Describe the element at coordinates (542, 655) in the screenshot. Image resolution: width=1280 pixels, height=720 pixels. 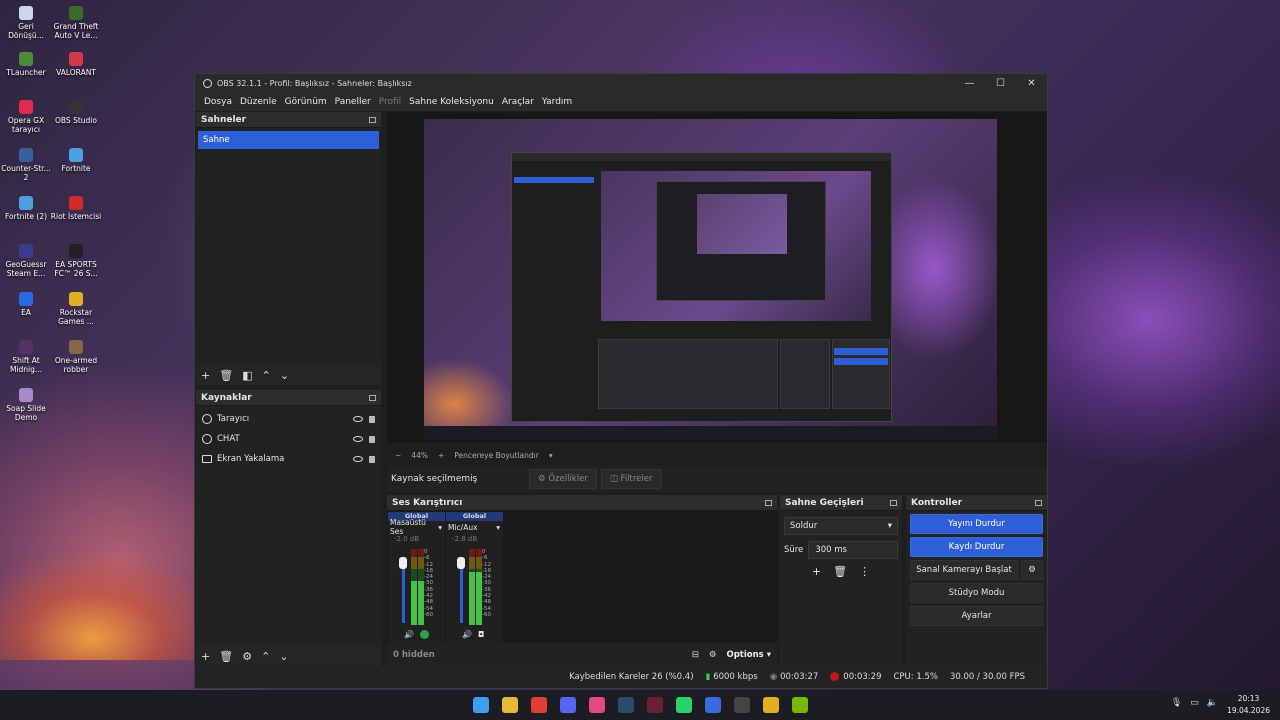
I see `hidden-count: 0 hidden` at that location.